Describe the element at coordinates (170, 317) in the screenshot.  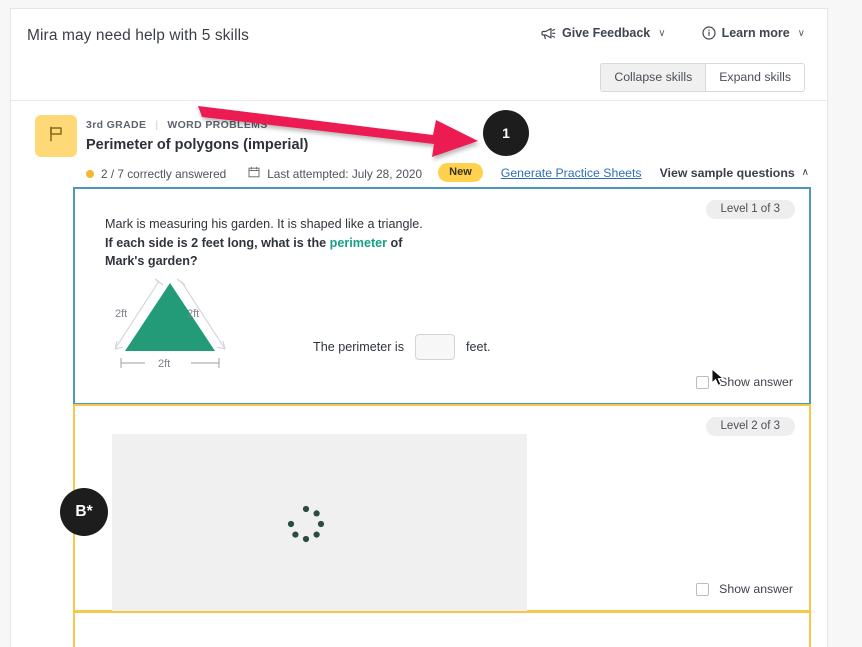
I see `triangle-shape` at that location.